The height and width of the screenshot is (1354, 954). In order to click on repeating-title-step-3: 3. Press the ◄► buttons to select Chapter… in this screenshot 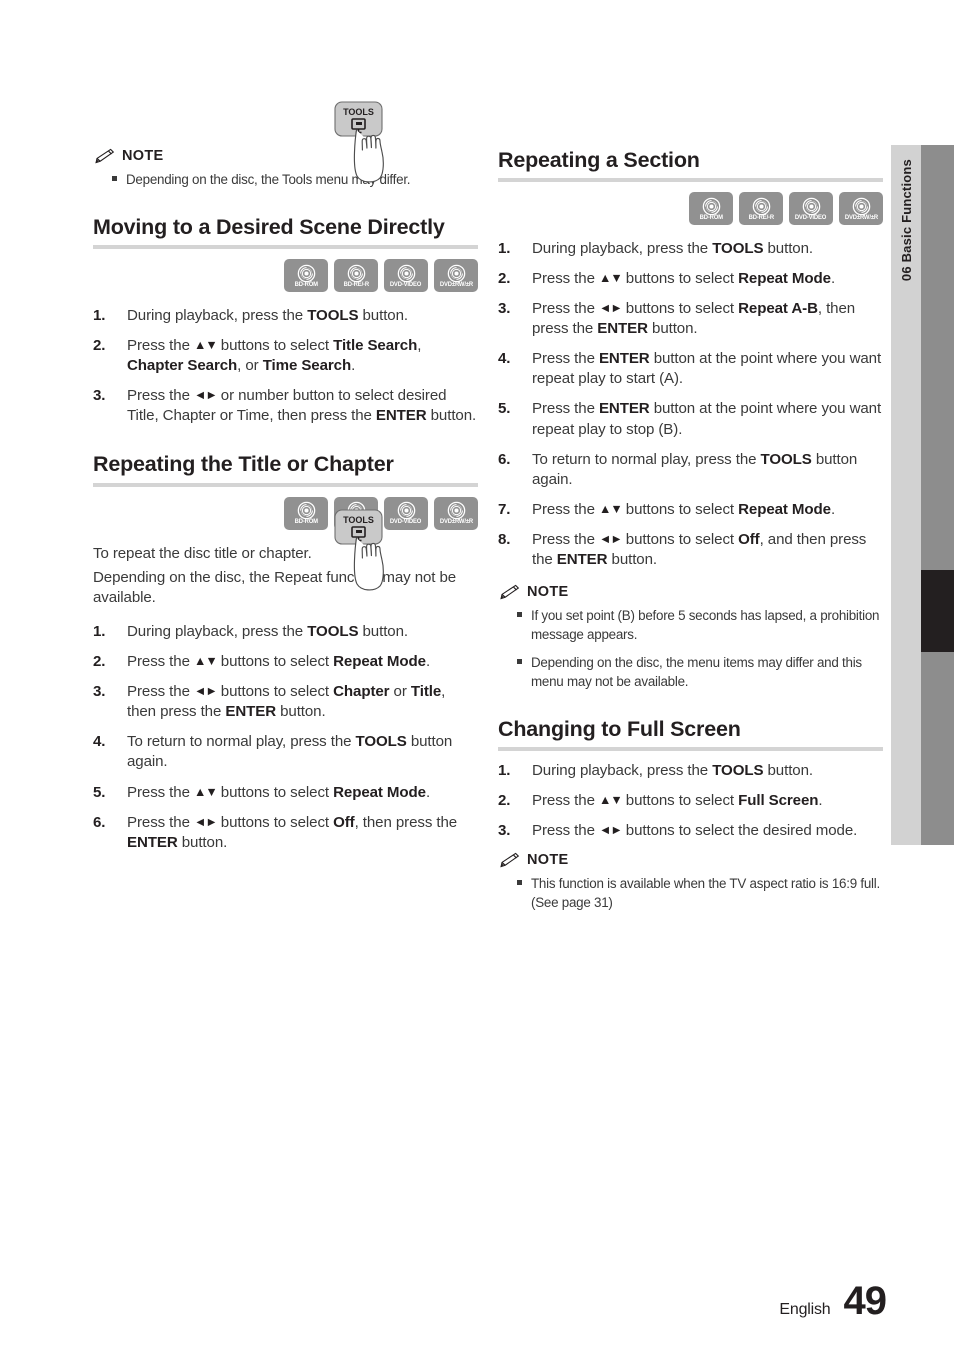, I will do `click(285, 702)`.